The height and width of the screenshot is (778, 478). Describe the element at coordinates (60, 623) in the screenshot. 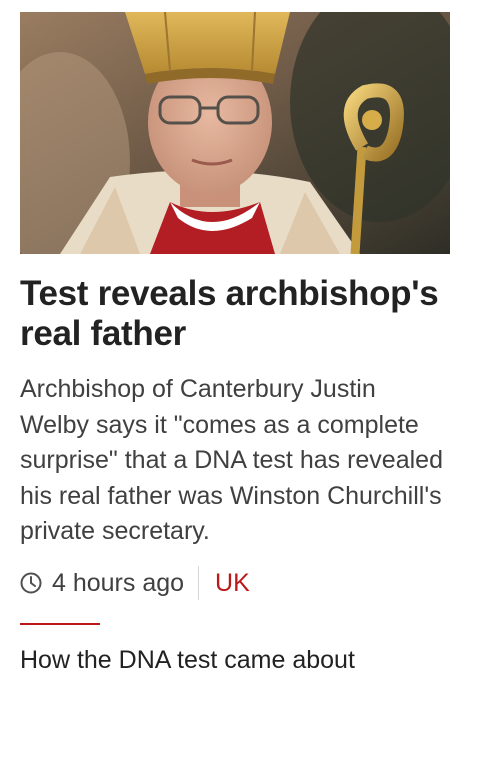

I see `related-divider` at that location.